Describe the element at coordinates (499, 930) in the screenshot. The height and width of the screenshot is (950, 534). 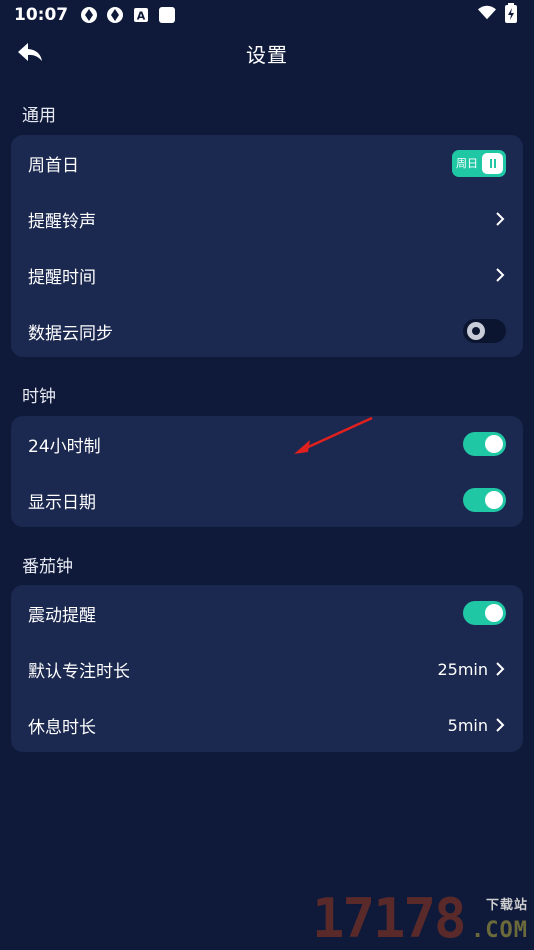
I see `watermark-domain: .COM` at that location.